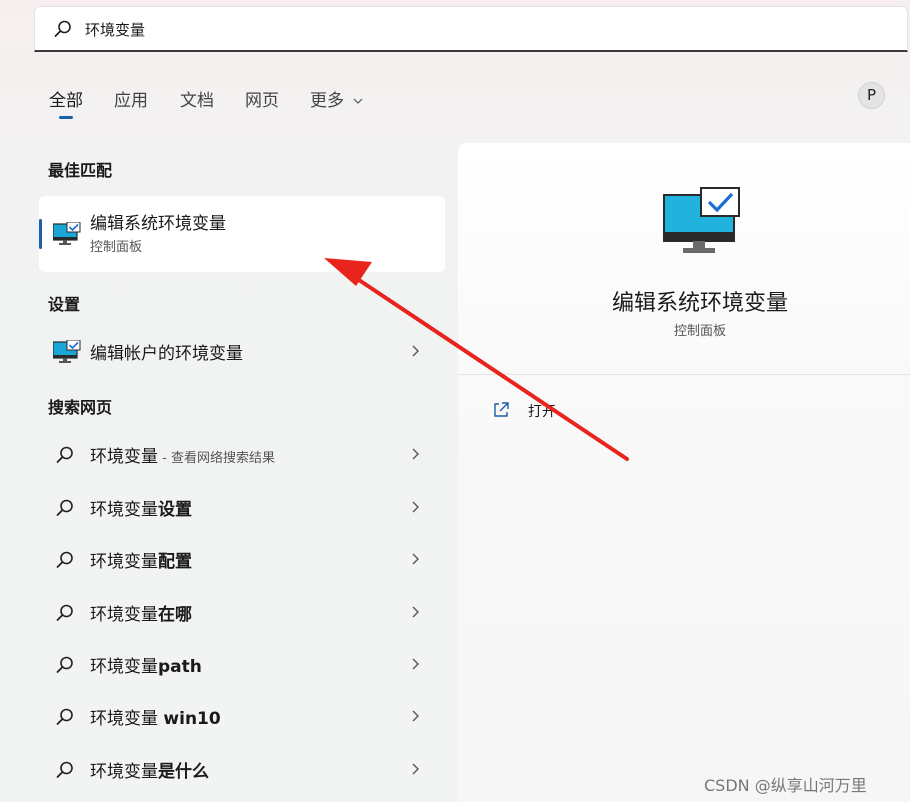 The height and width of the screenshot is (802, 910). What do you see at coordinates (242, 769) in the screenshot?
I see `web-result-item: 环境变量是什么` at bounding box center [242, 769].